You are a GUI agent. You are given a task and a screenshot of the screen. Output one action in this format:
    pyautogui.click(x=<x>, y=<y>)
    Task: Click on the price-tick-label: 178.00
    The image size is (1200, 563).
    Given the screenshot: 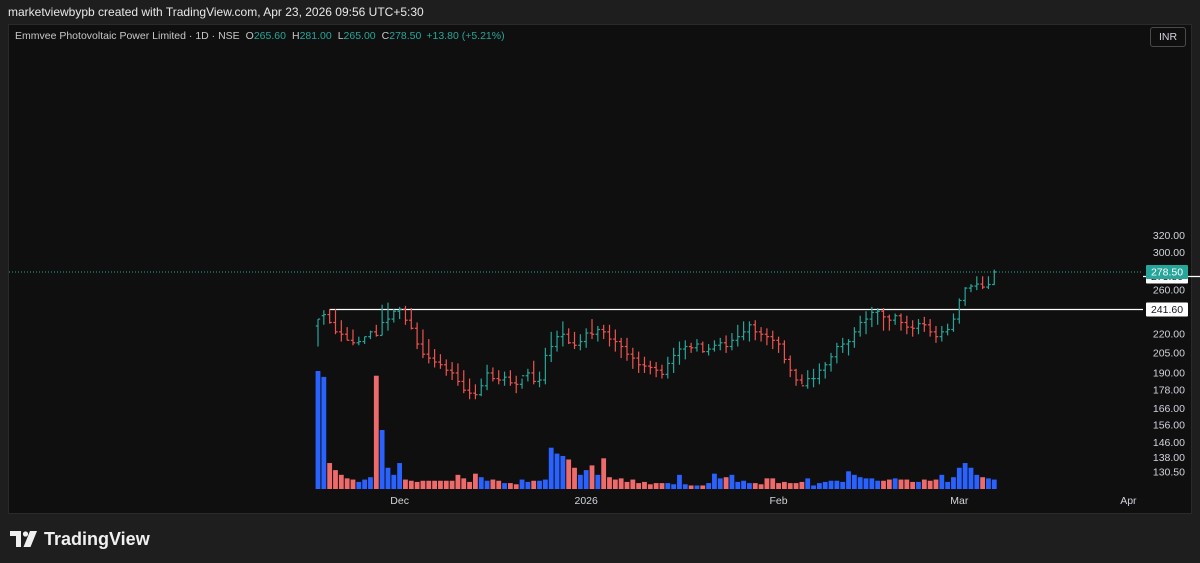 What is the action you would take?
    pyautogui.click(x=1169, y=391)
    